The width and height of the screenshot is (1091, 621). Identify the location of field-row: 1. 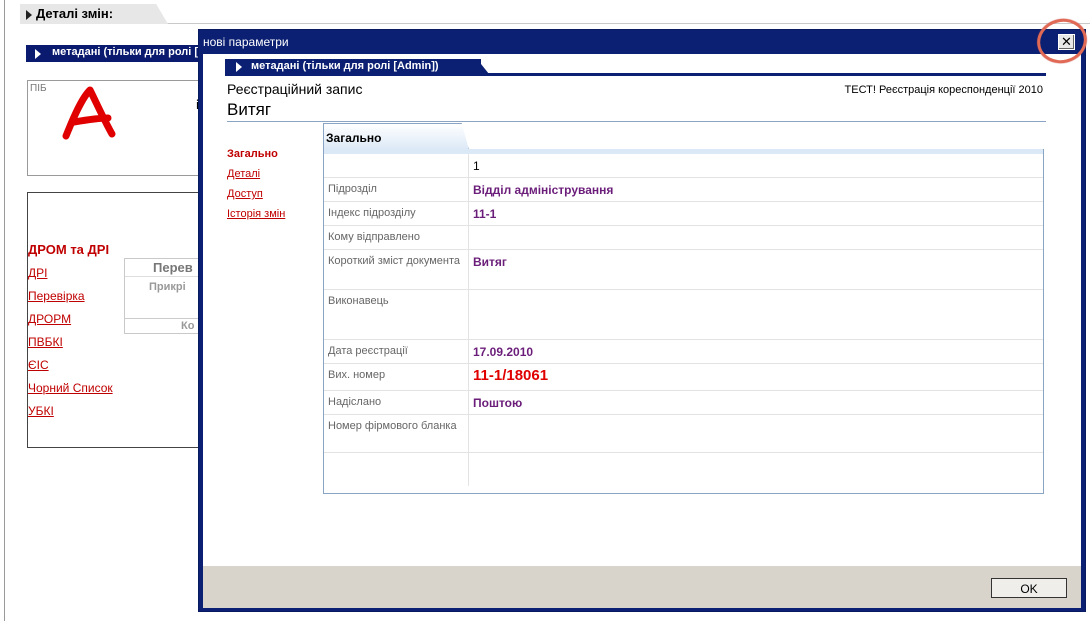
(683, 166).